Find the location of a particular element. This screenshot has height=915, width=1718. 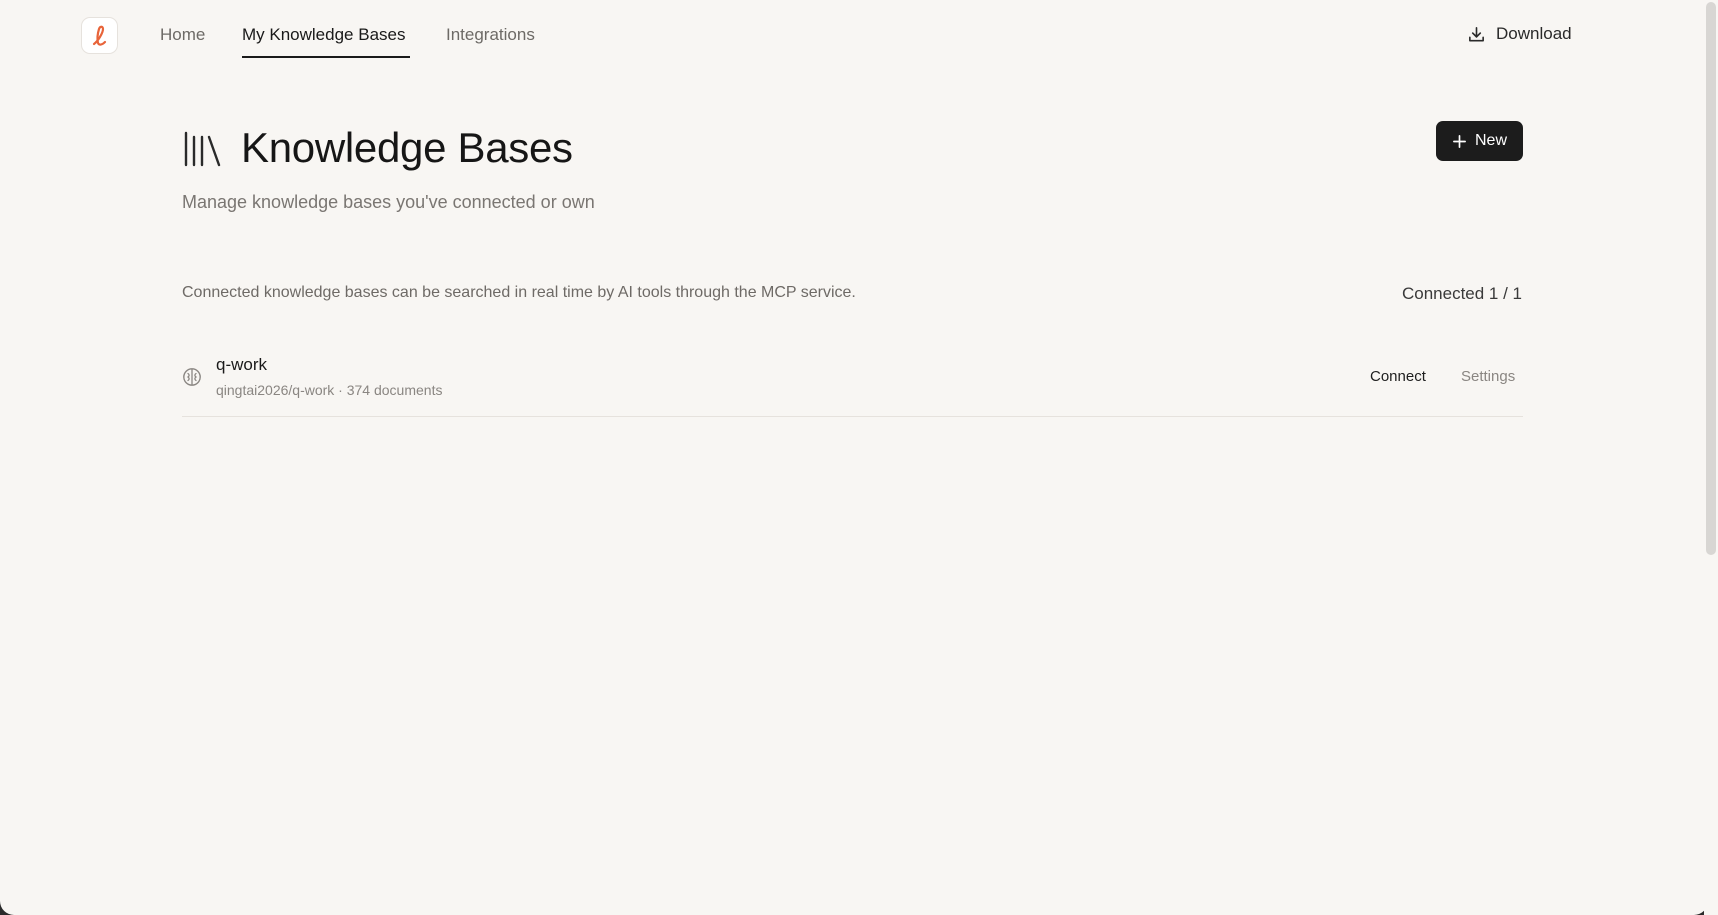

script-l-icon is located at coordinates (99, 35).